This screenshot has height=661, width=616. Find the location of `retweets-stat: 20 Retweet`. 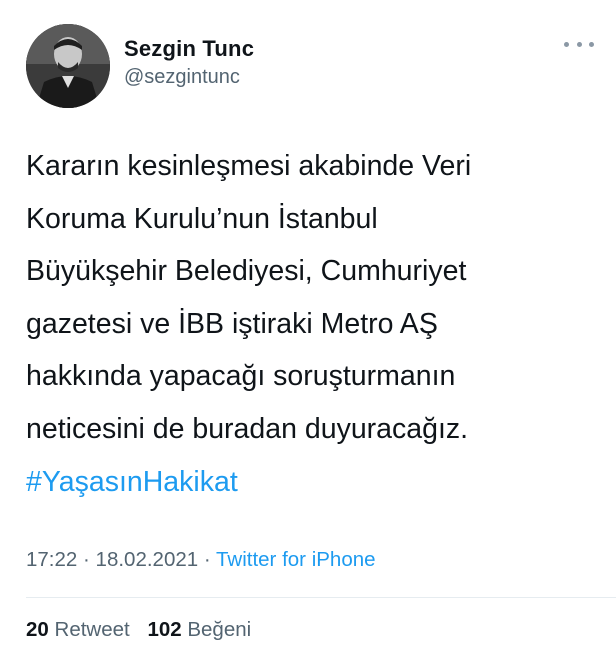

retweets-stat: 20 Retweet is located at coordinates (78, 629).